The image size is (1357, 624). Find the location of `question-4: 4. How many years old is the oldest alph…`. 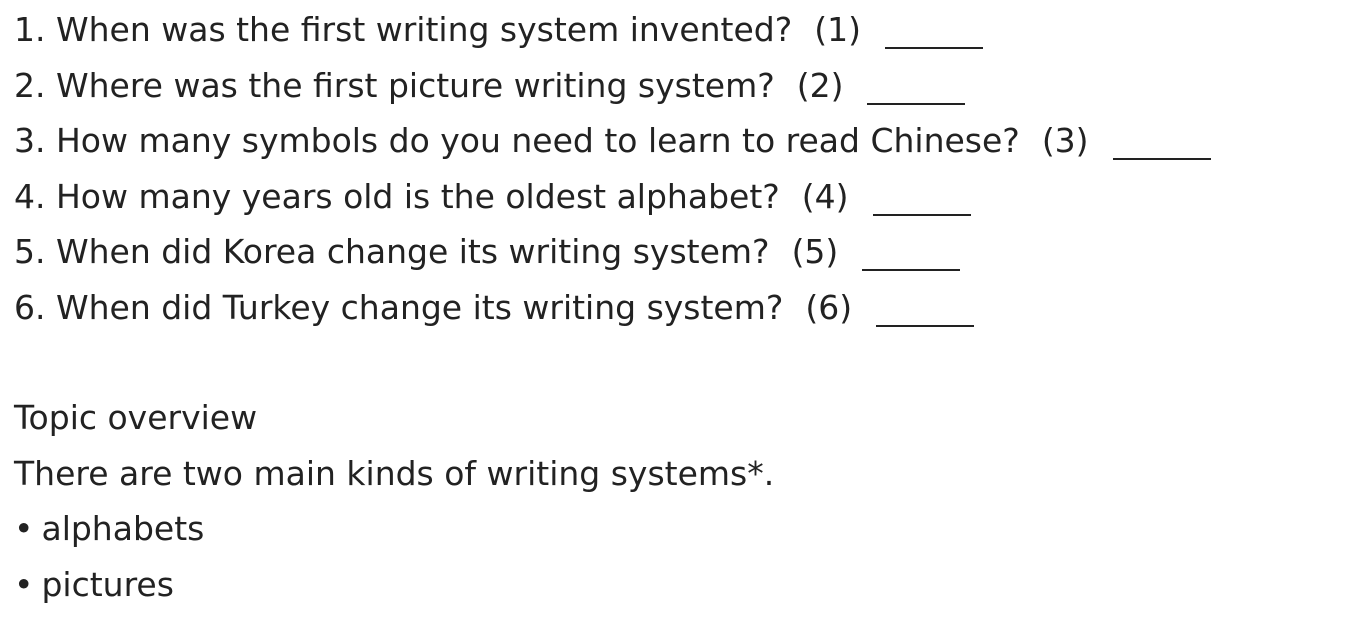

question-4: 4. How many years old is the oldest alph… is located at coordinates (679, 195).